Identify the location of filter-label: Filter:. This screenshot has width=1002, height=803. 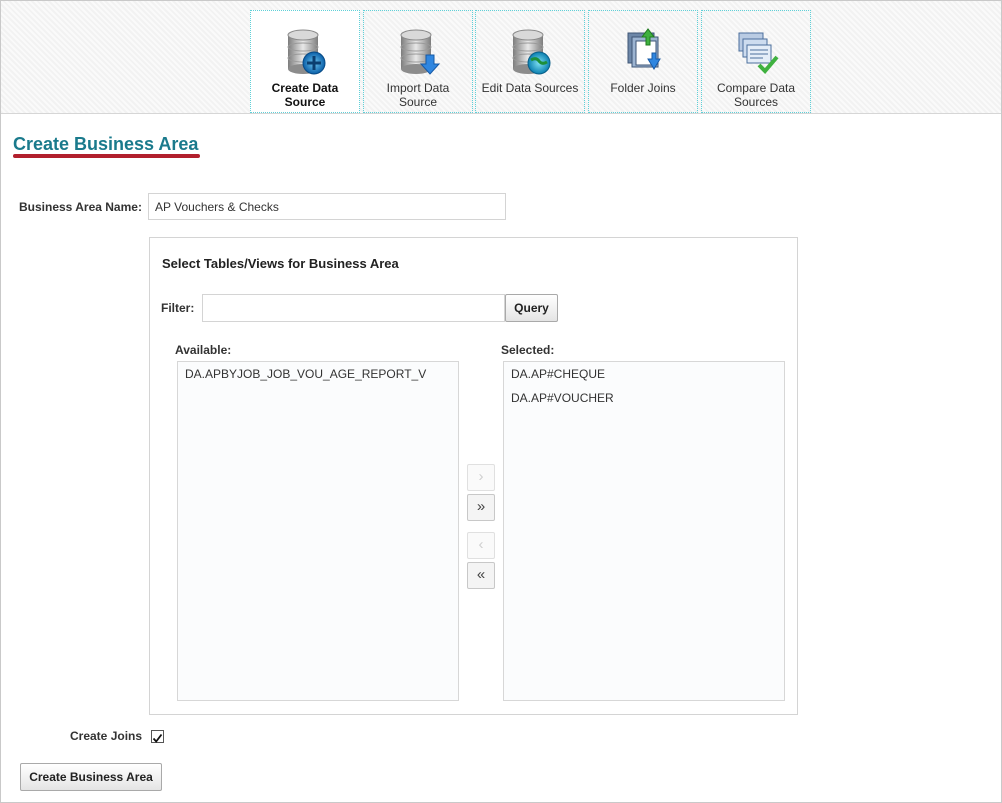
(178, 308).